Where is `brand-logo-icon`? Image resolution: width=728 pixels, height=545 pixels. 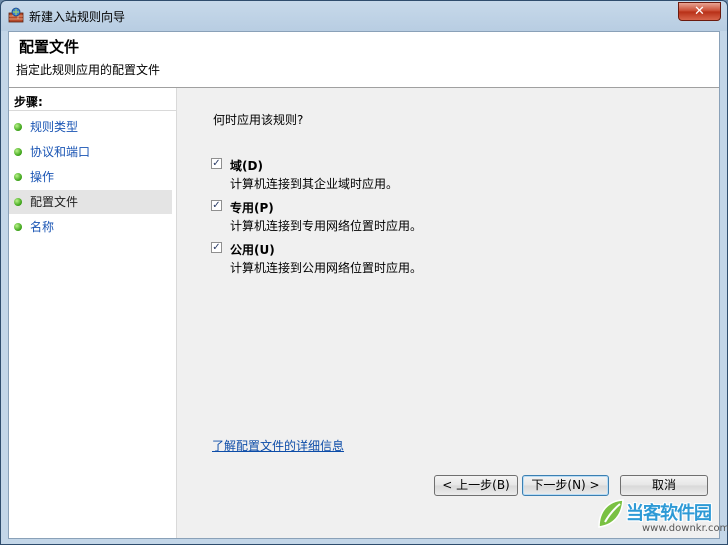 brand-logo-icon is located at coordinates (611, 513).